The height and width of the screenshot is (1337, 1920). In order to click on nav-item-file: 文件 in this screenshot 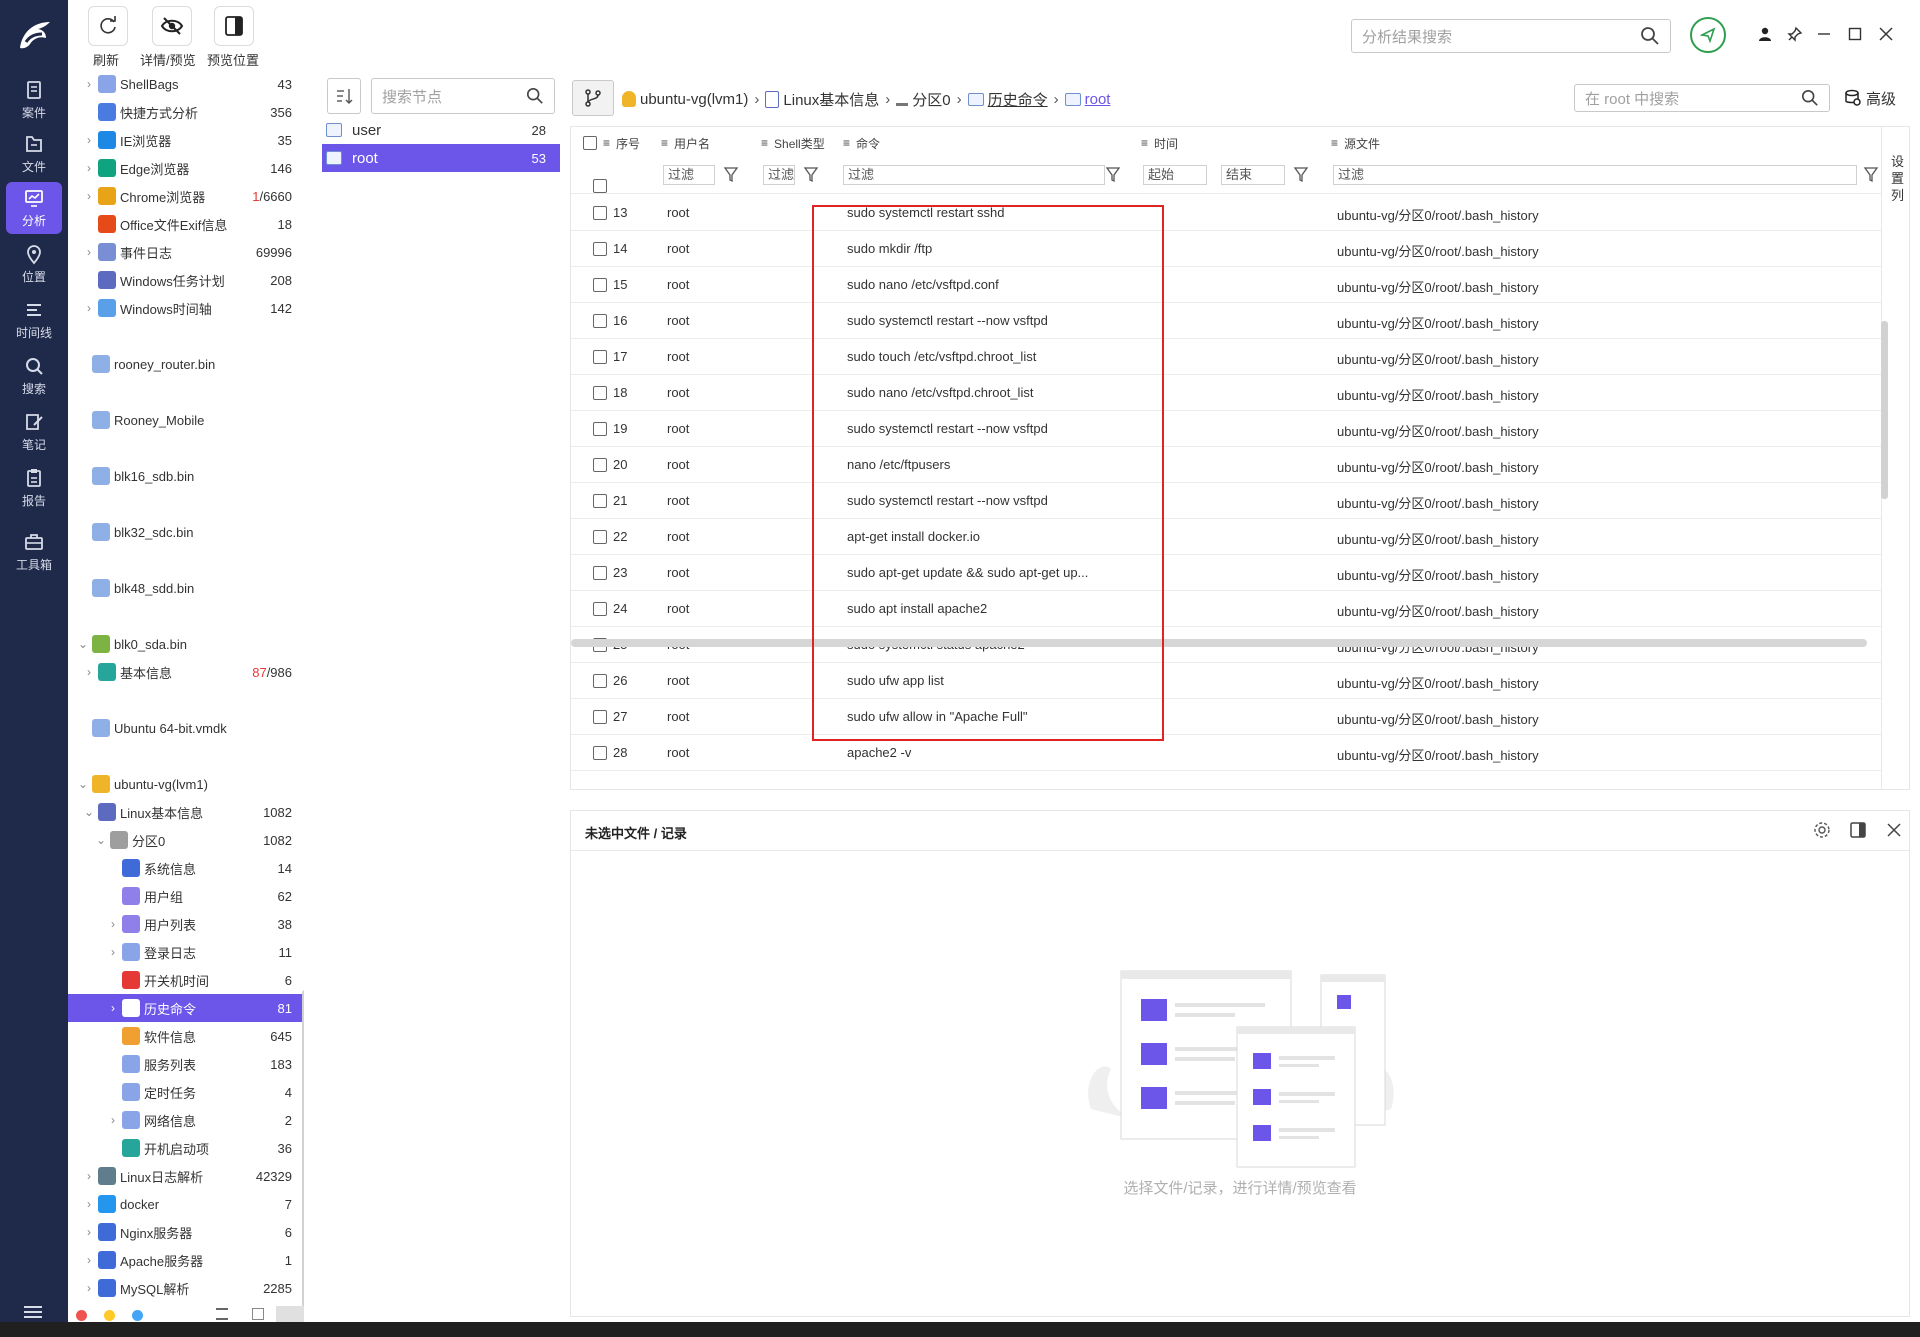, I will do `click(34, 154)`.